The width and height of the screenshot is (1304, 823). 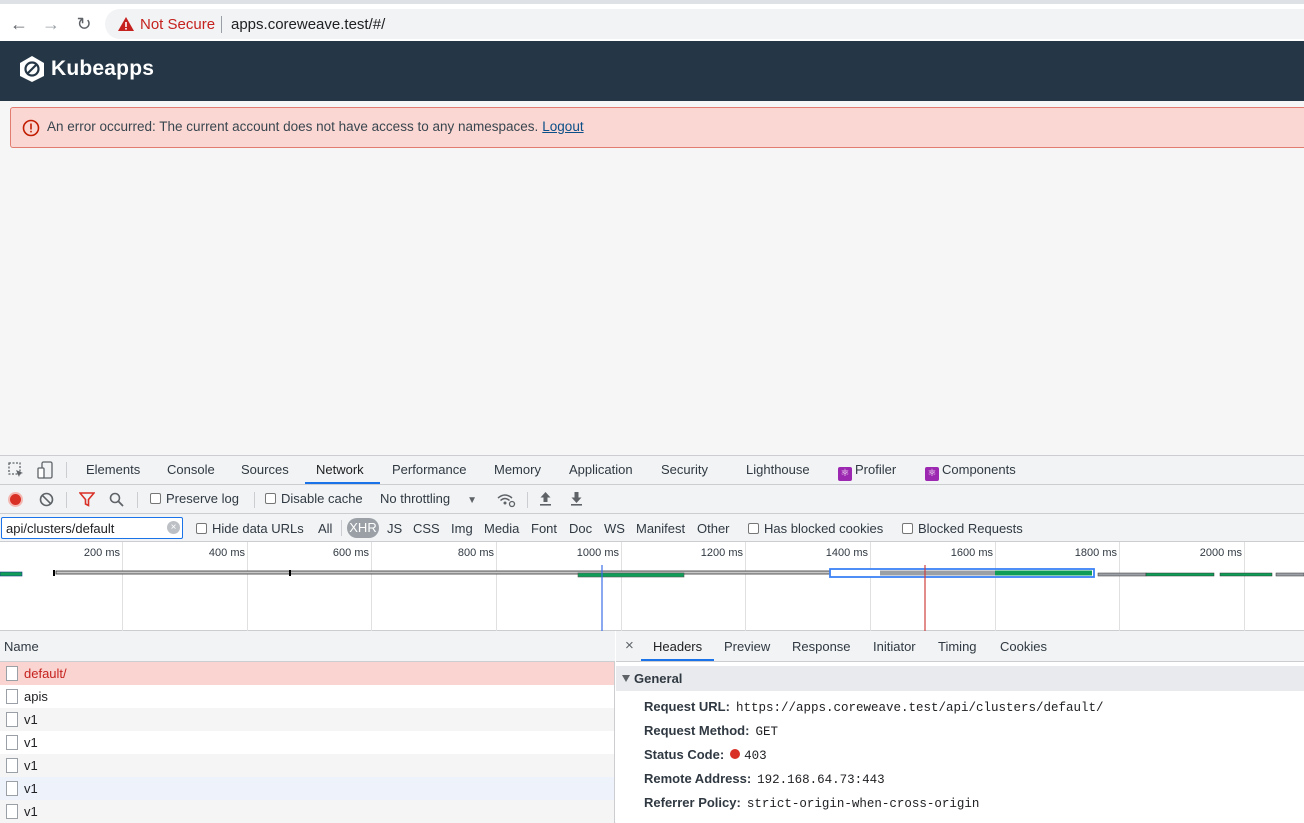 I want to click on browser-toolbar: ← → ↻ Not Secure apps.coreweave.test/#/, so click(x=652, y=20).